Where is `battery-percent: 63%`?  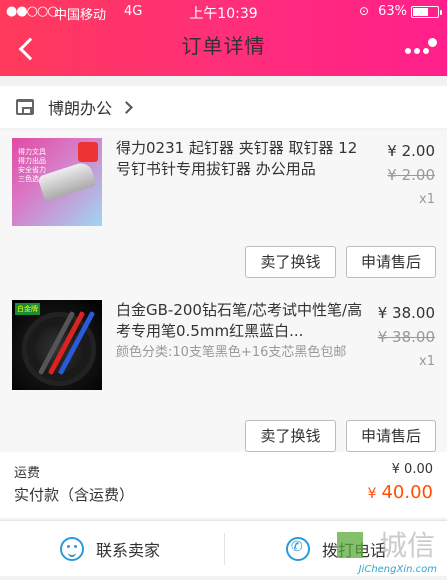 battery-percent: 63% is located at coordinates (392, 11).